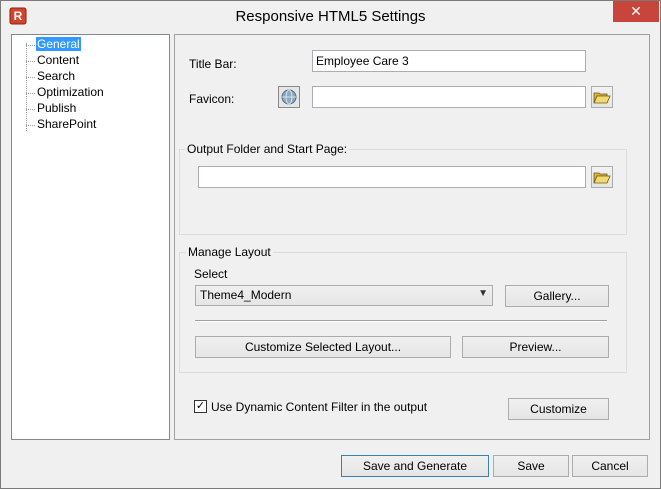  I want to click on favicon-browse-button, so click(602, 97).